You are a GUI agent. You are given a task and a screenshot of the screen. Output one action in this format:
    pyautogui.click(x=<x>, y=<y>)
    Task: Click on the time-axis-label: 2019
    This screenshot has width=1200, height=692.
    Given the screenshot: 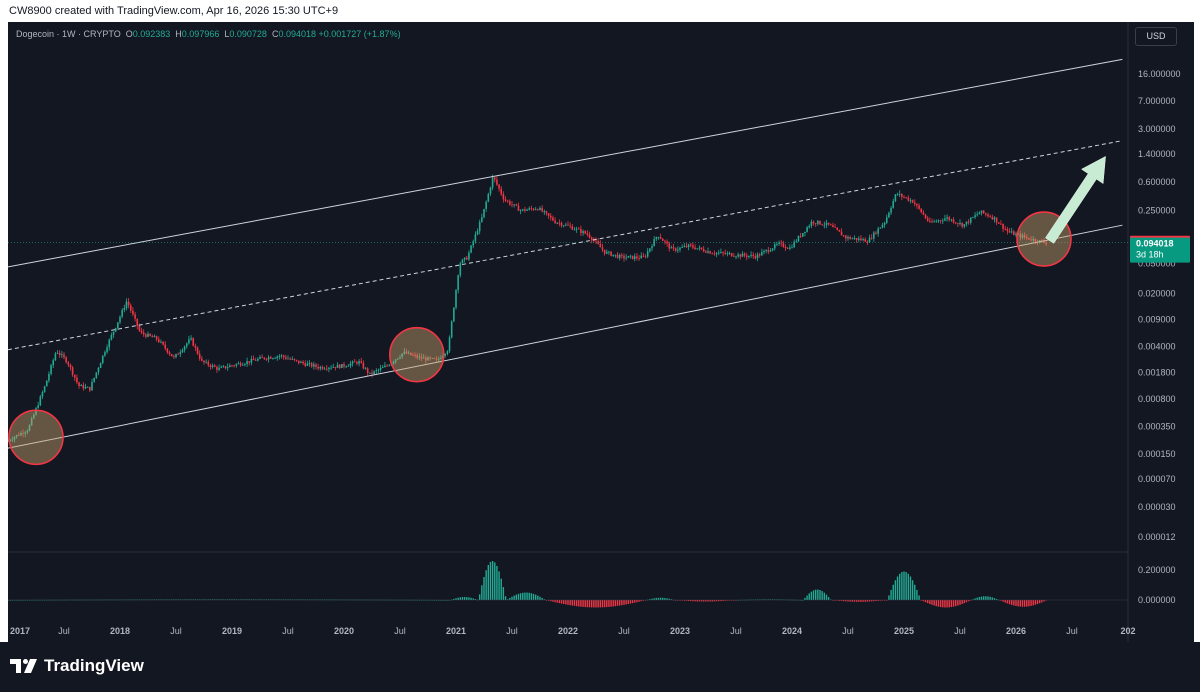 What is the action you would take?
    pyautogui.click(x=232, y=631)
    